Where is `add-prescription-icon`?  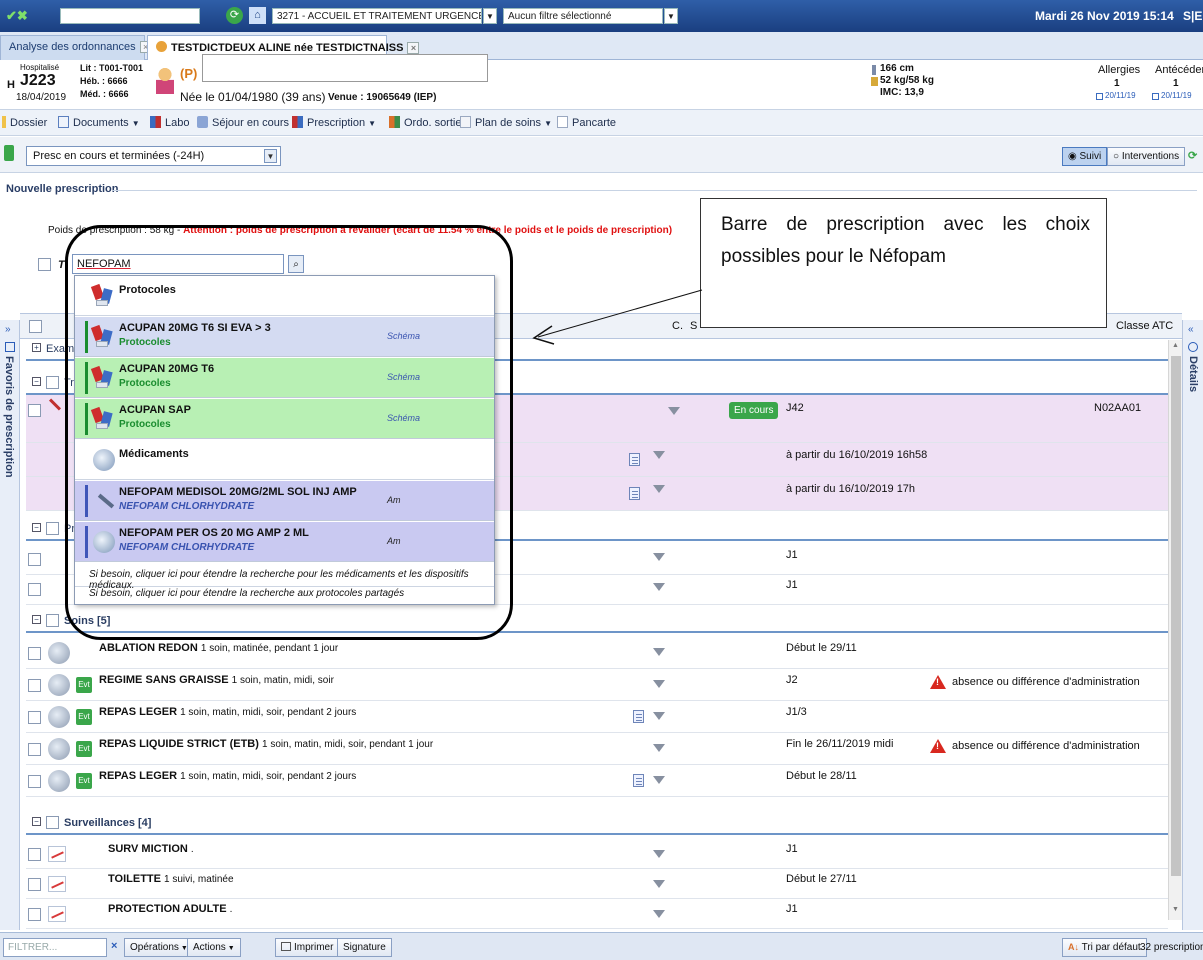
add-prescription-icon is located at coordinates (9, 153).